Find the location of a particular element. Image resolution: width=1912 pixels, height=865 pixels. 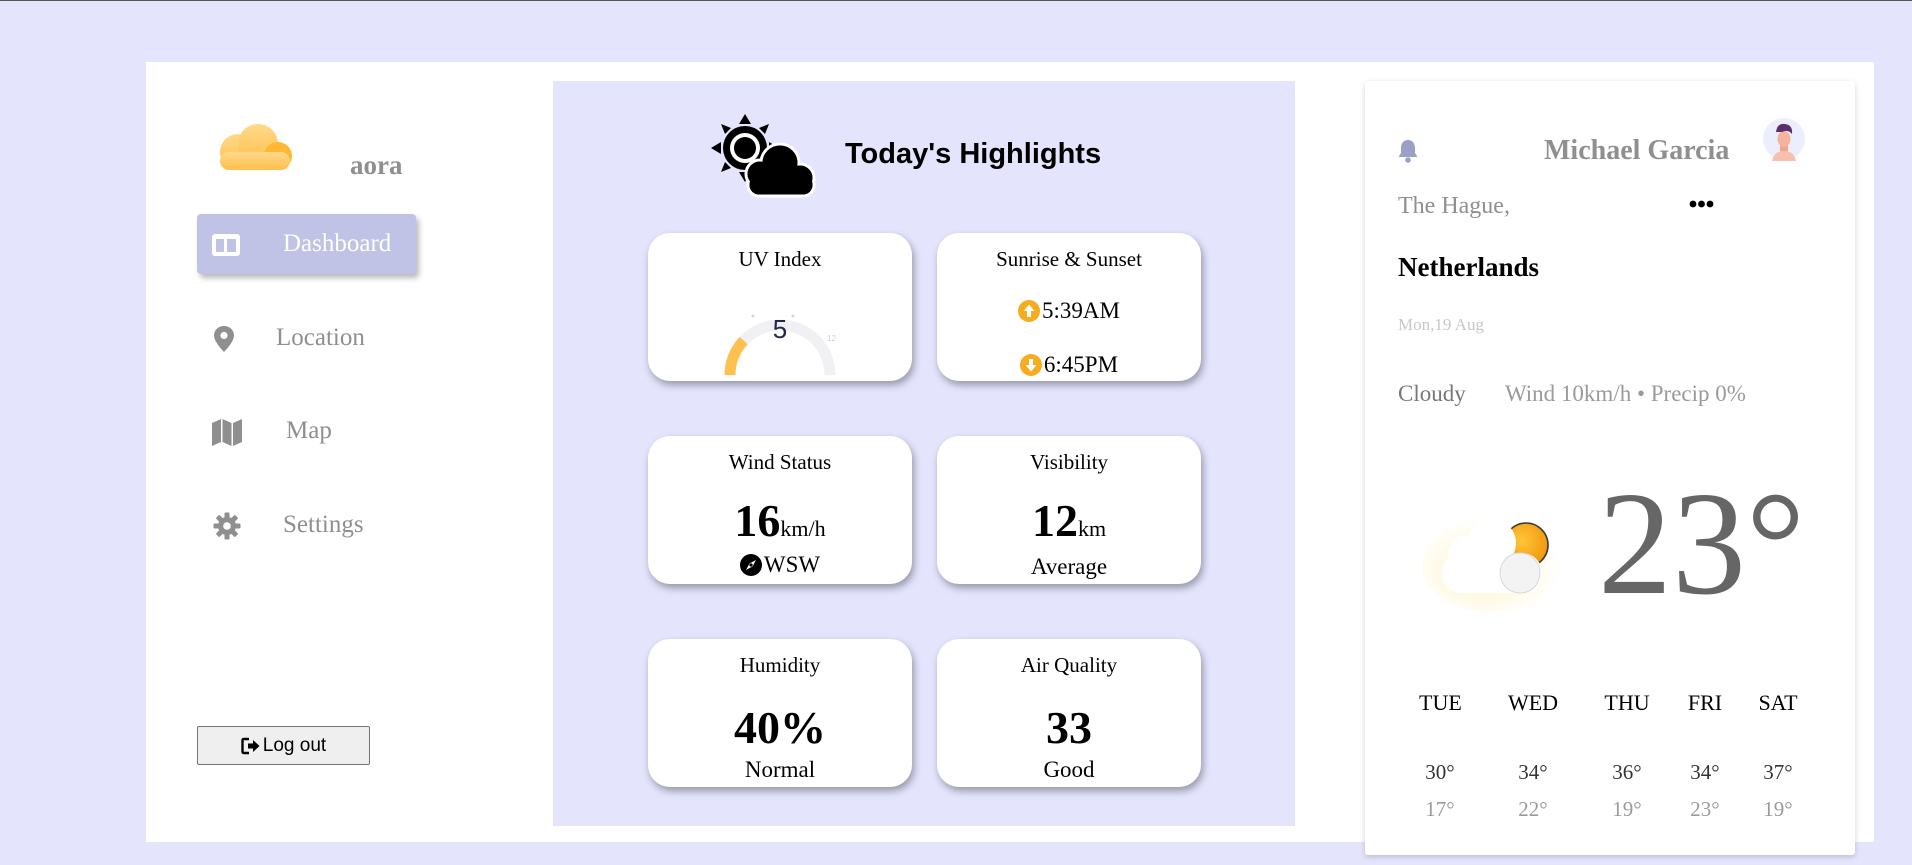

forecast-day-name: SAT is located at coordinates (1778, 702).